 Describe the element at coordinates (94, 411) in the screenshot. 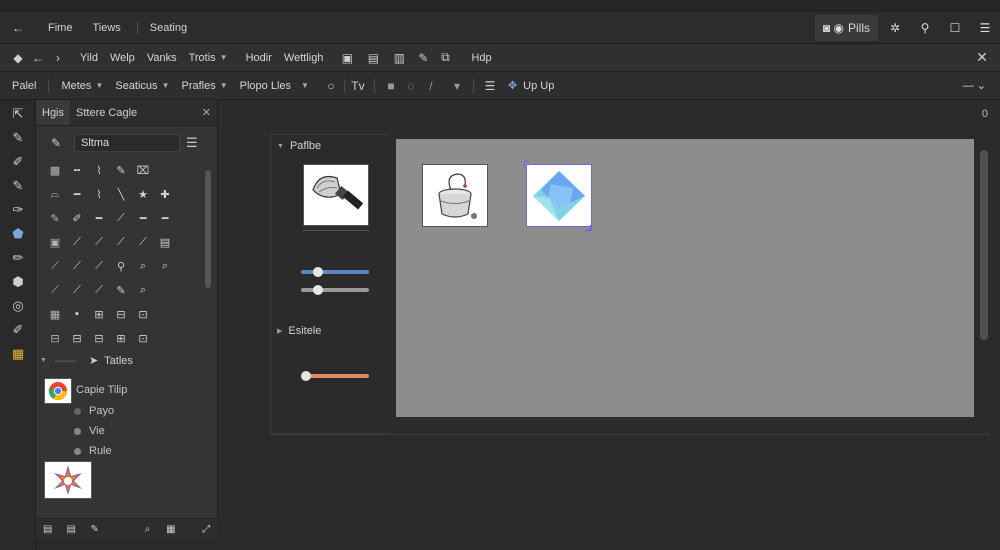

I see `list-item-payo: Payo` at that location.